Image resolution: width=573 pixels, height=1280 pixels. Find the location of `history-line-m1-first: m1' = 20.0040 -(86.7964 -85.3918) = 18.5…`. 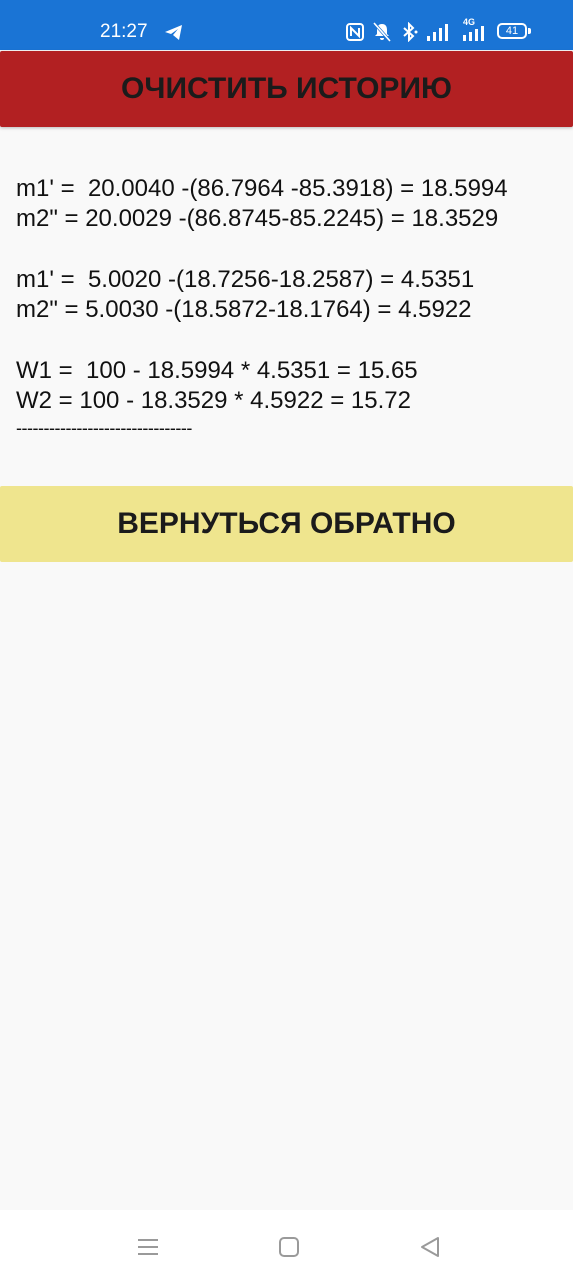

history-line-m1-first: m1' = 20.0040 -(86.7964 -85.3918) = 18.5… is located at coordinates (262, 188).